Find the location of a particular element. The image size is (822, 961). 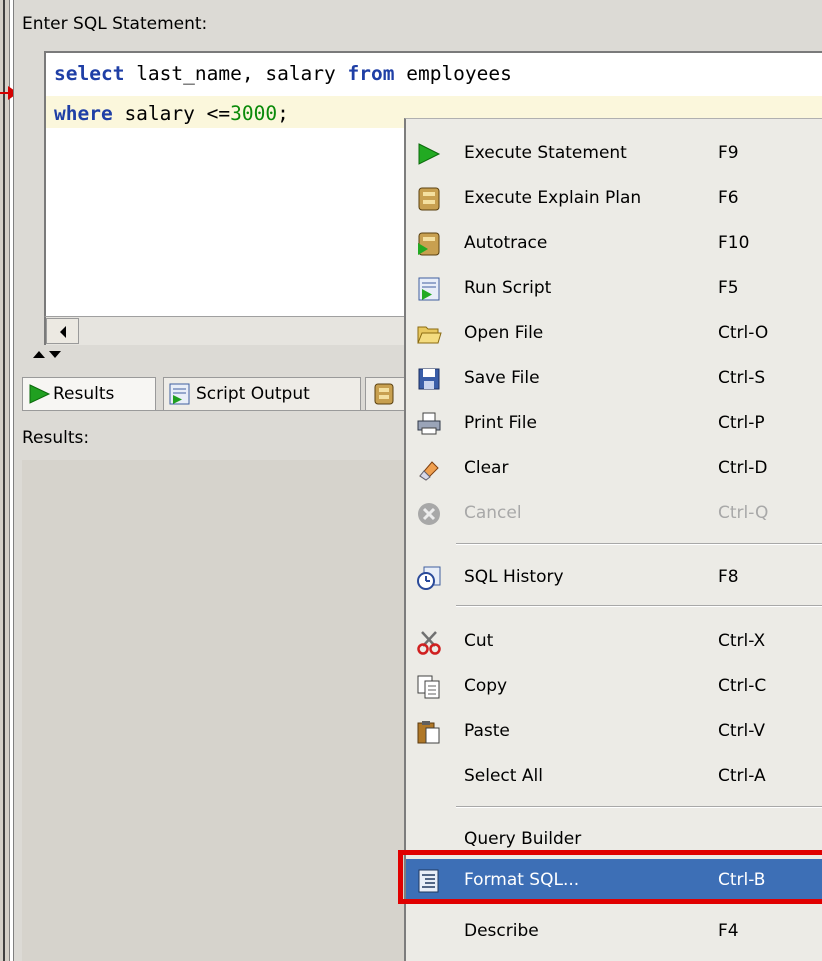

menu-item-label: Print File is located at coordinates (500, 423).